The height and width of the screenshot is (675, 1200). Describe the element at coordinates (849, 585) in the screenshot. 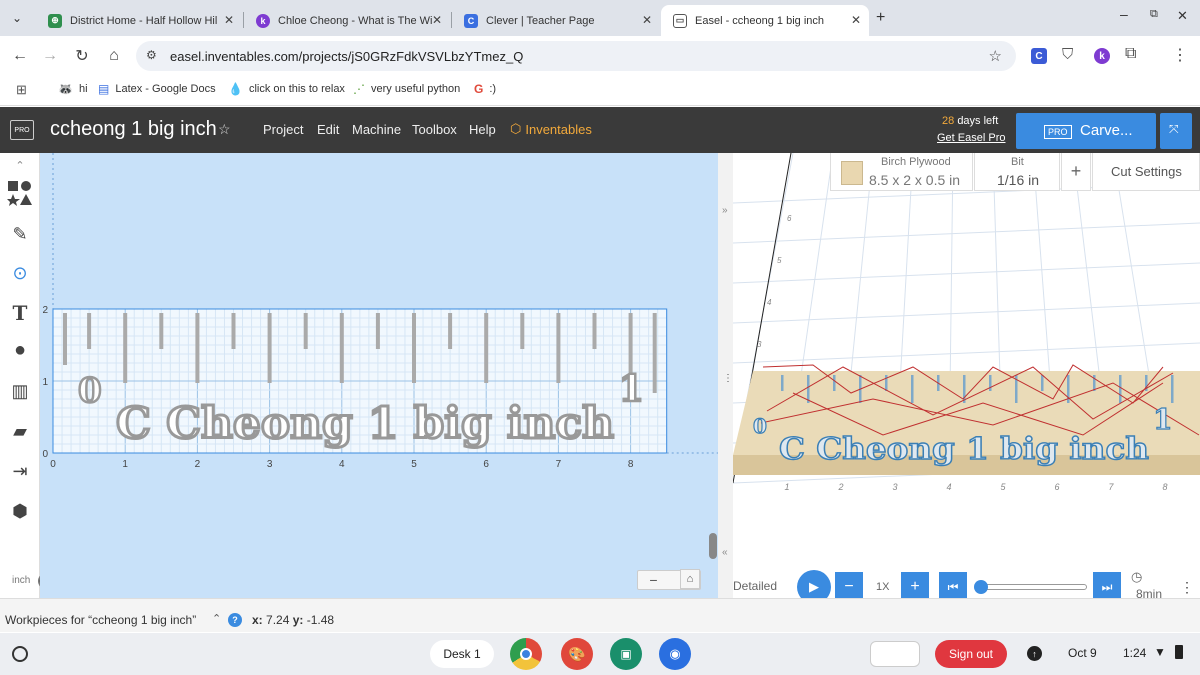

I see `speed-down-button: −` at that location.